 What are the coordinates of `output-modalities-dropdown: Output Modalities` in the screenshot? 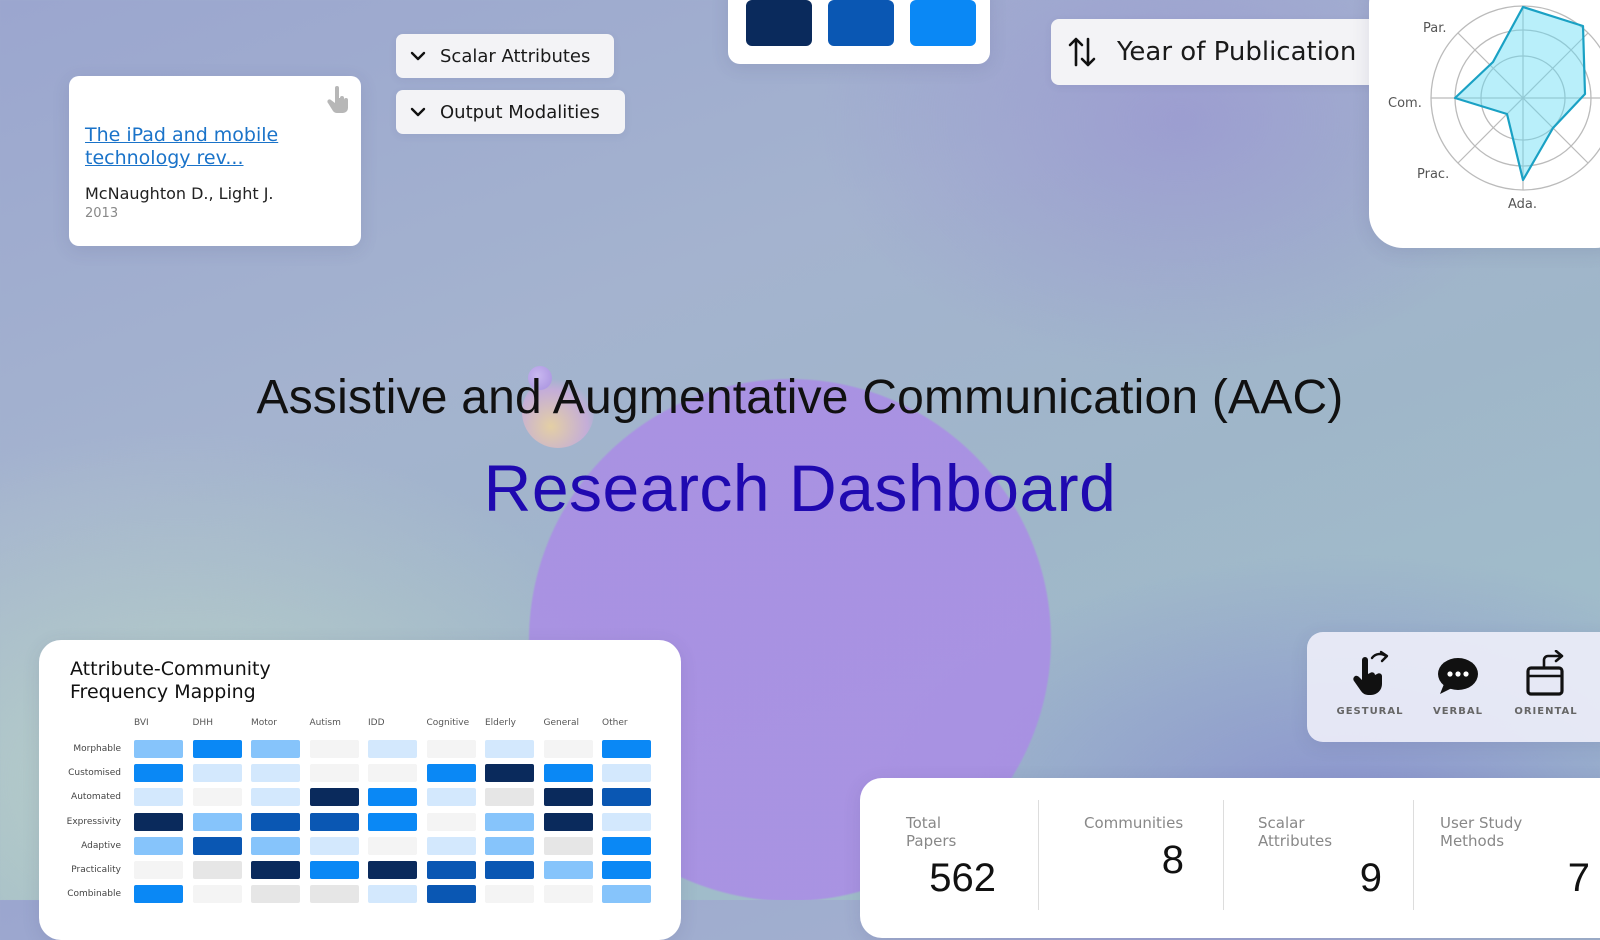 It's located at (510, 112).